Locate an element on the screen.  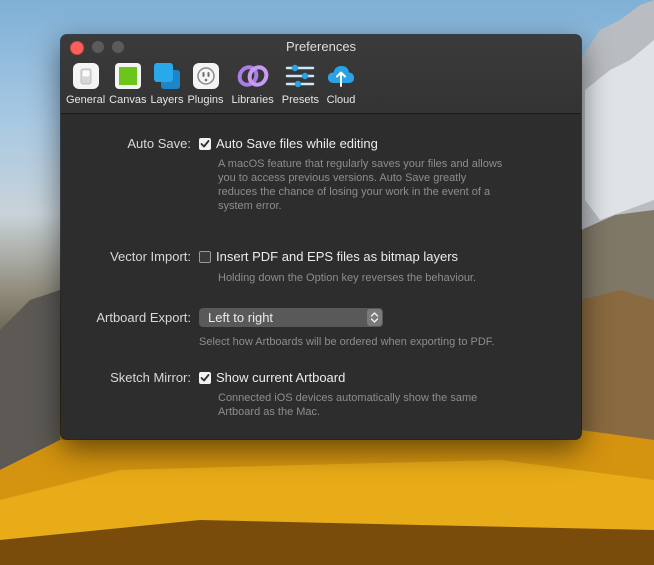
cloud-icon is located at coordinates (341, 76).